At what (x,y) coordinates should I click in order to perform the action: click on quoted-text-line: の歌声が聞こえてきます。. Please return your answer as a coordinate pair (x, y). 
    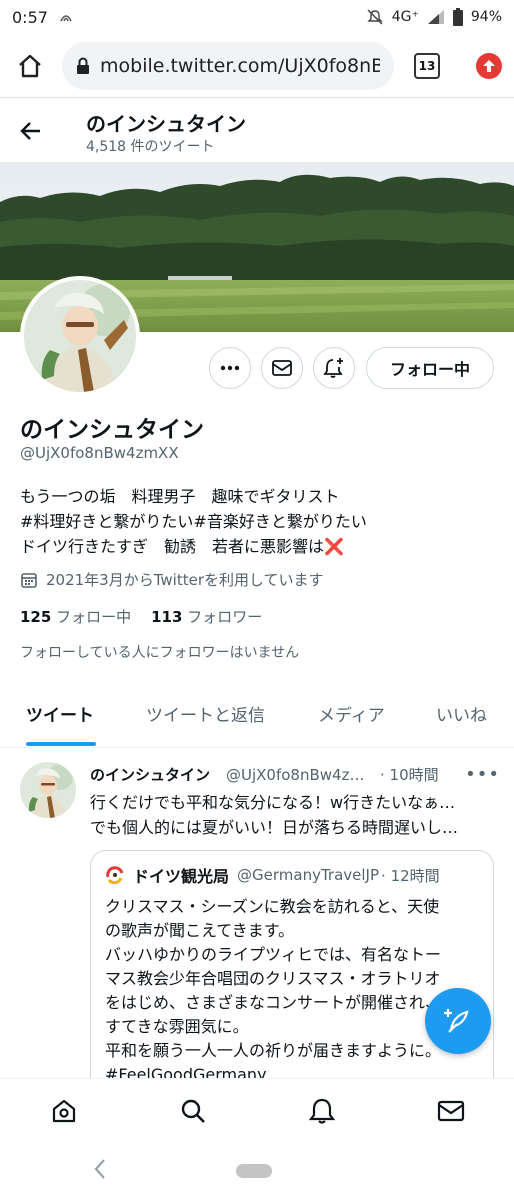
    Looking at the image, I should click on (200, 930).